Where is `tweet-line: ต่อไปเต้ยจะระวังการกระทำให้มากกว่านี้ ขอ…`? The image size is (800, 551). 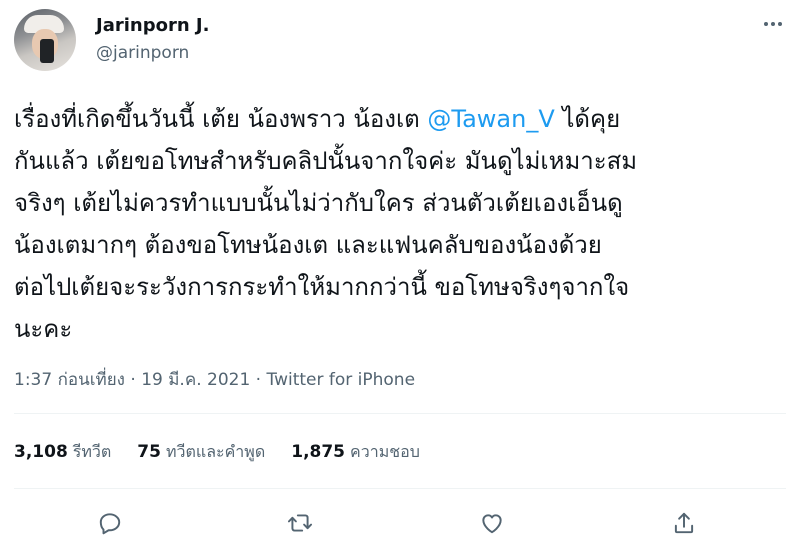
tweet-line: ต่อไปเต้ยจะระวังการกระทำให้มากกว่านี้ ขอ… is located at coordinates (322, 287).